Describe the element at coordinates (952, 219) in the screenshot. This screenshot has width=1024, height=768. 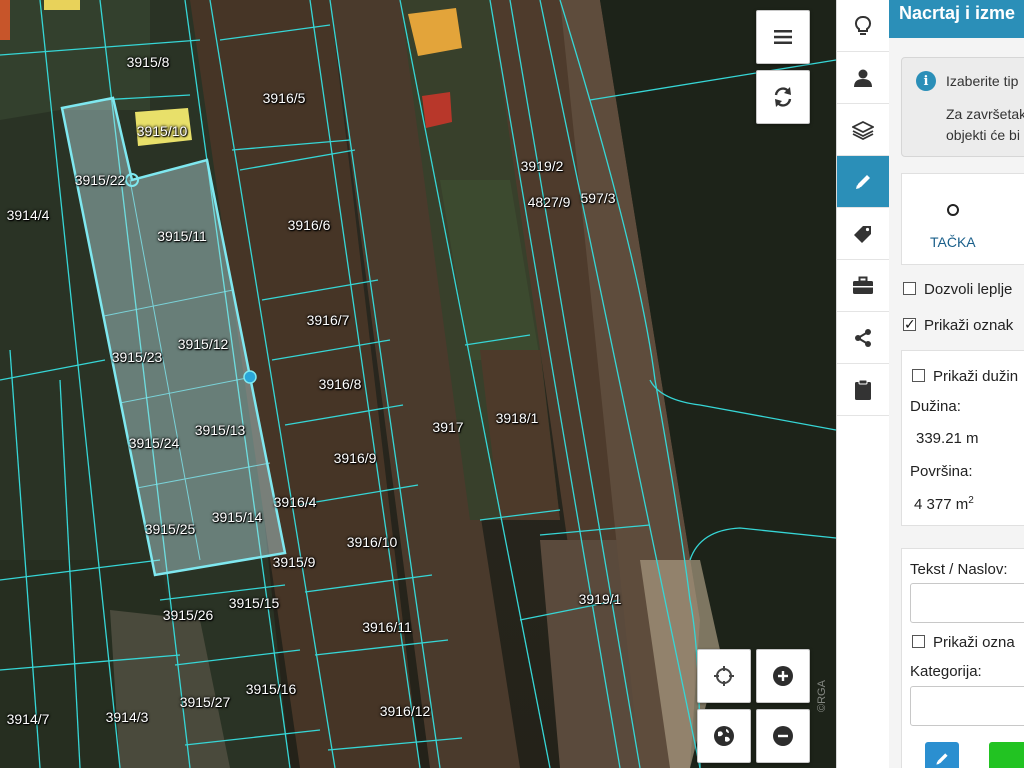
I see `tool-point-button: TAČKA` at that location.